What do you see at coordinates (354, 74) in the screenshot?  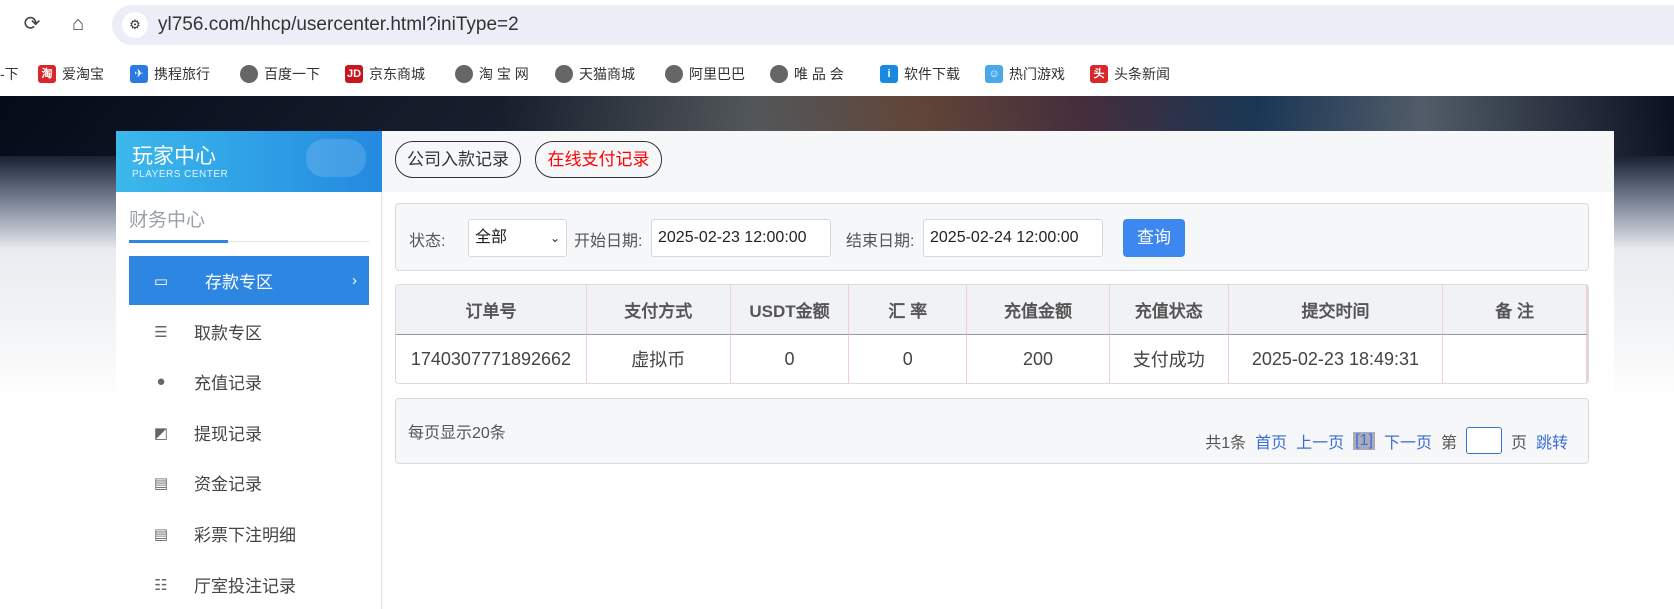 I see `jd-icon: JD` at bounding box center [354, 74].